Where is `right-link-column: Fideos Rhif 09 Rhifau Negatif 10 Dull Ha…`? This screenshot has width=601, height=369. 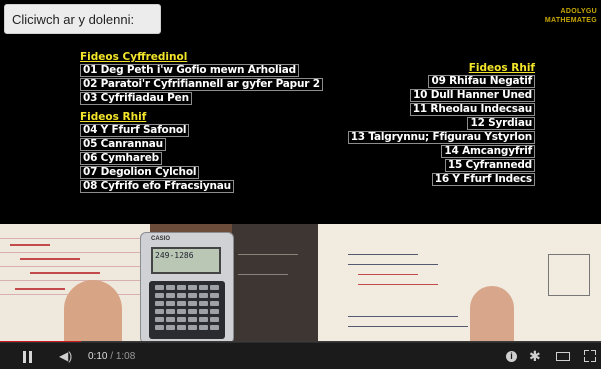
right-link-column: Fideos Rhif 09 Rhifau Negatif 10 Dull Ha… is located at coordinates (441, 124).